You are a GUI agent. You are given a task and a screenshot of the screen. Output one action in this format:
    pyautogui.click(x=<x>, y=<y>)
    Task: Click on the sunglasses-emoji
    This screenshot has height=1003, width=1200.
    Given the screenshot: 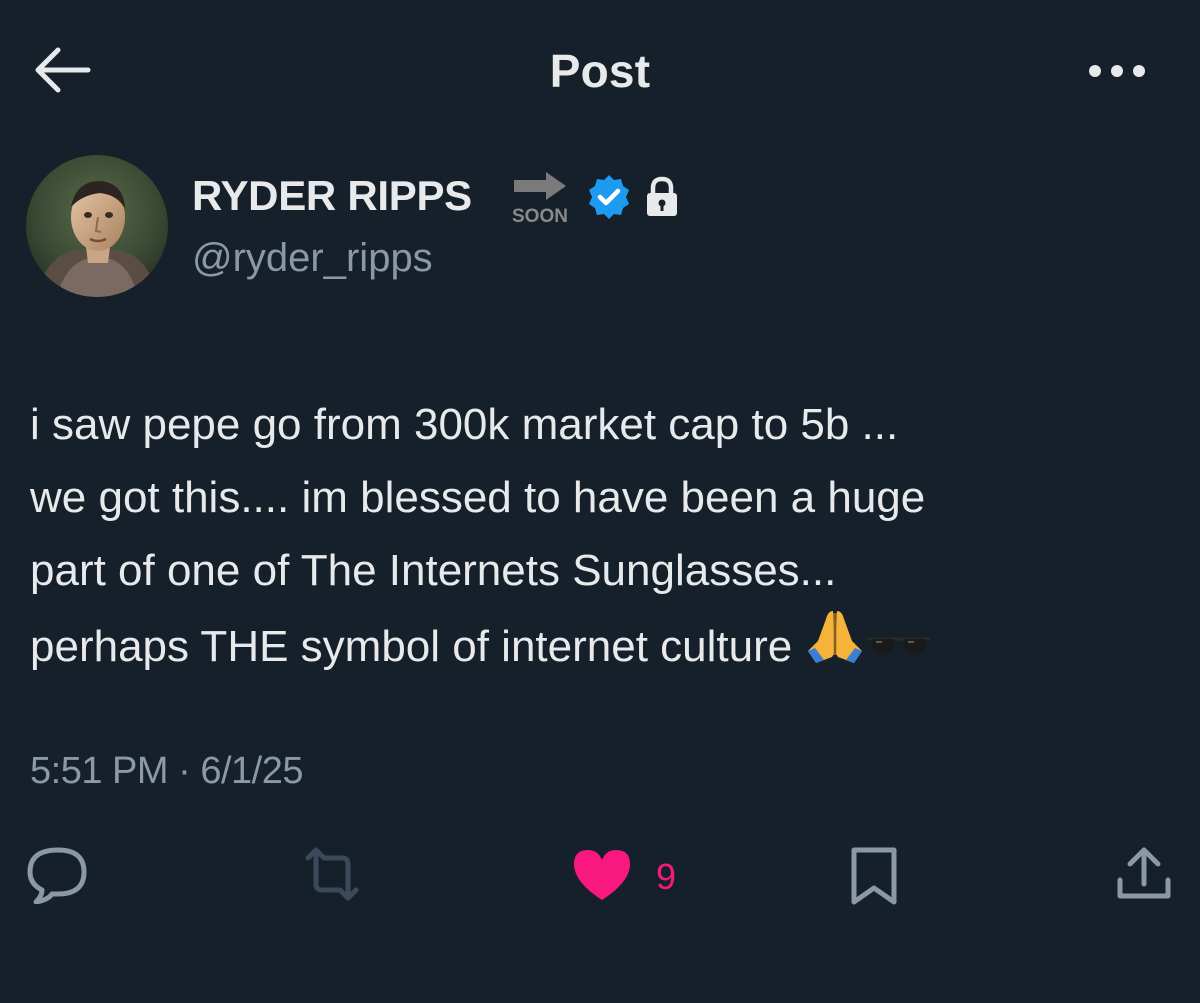 What is the action you would take?
    pyautogui.click(x=899, y=650)
    